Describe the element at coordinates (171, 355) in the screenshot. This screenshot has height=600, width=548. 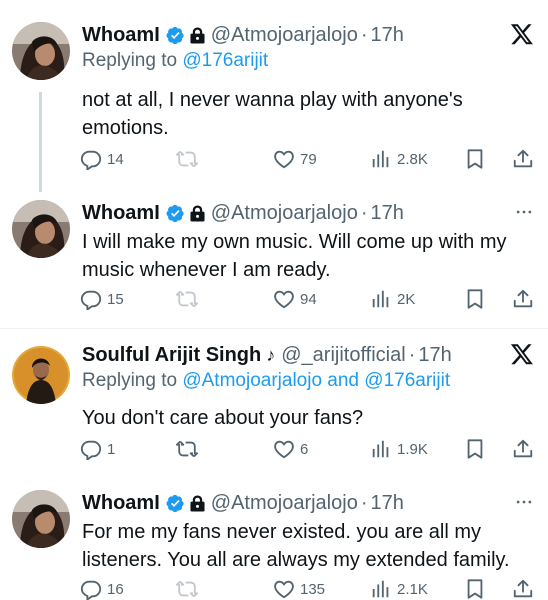
I see `author-name: Soulful Arijit Singh` at that location.